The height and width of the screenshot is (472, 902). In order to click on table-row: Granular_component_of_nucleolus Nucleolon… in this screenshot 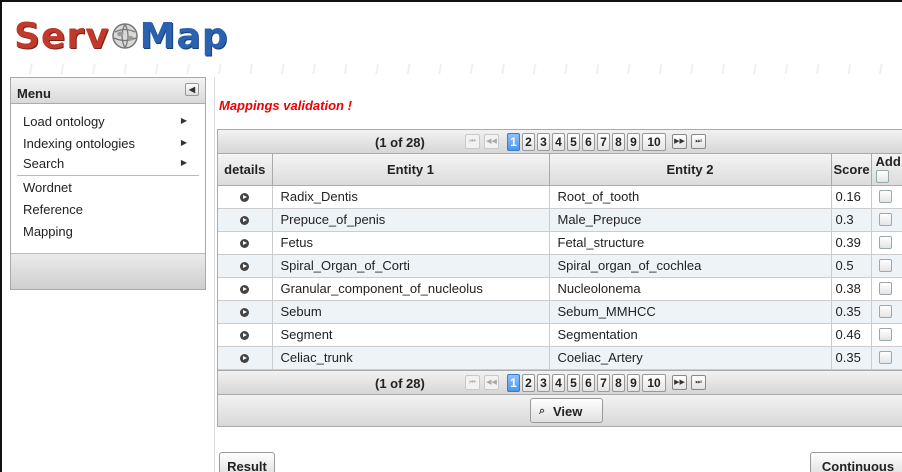, I will do `click(560, 289)`.